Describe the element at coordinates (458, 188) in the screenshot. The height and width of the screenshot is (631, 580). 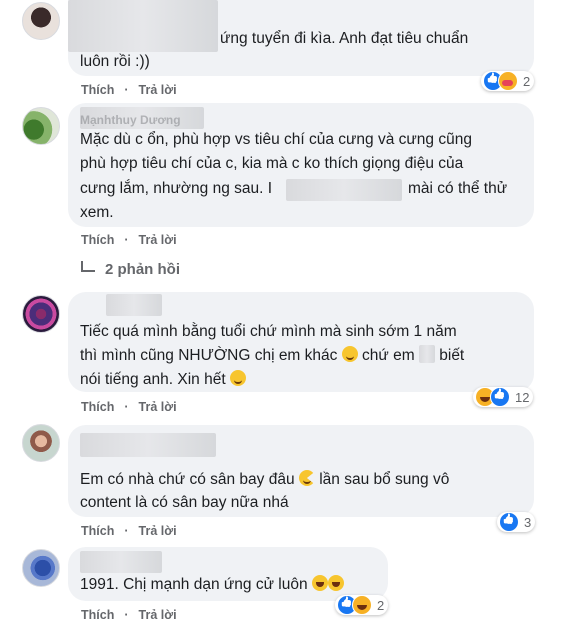
I see `comment-text: mài có thể thử` at that location.